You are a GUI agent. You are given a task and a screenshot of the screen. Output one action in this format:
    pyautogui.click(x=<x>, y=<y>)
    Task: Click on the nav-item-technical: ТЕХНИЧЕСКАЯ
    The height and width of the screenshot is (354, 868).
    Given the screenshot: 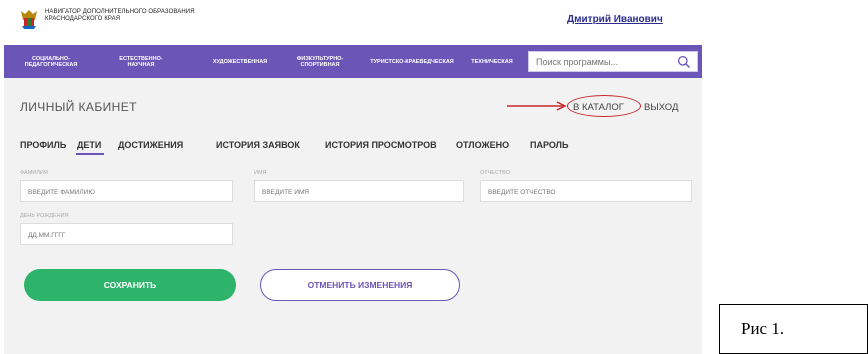 What is the action you would take?
    pyautogui.click(x=492, y=62)
    